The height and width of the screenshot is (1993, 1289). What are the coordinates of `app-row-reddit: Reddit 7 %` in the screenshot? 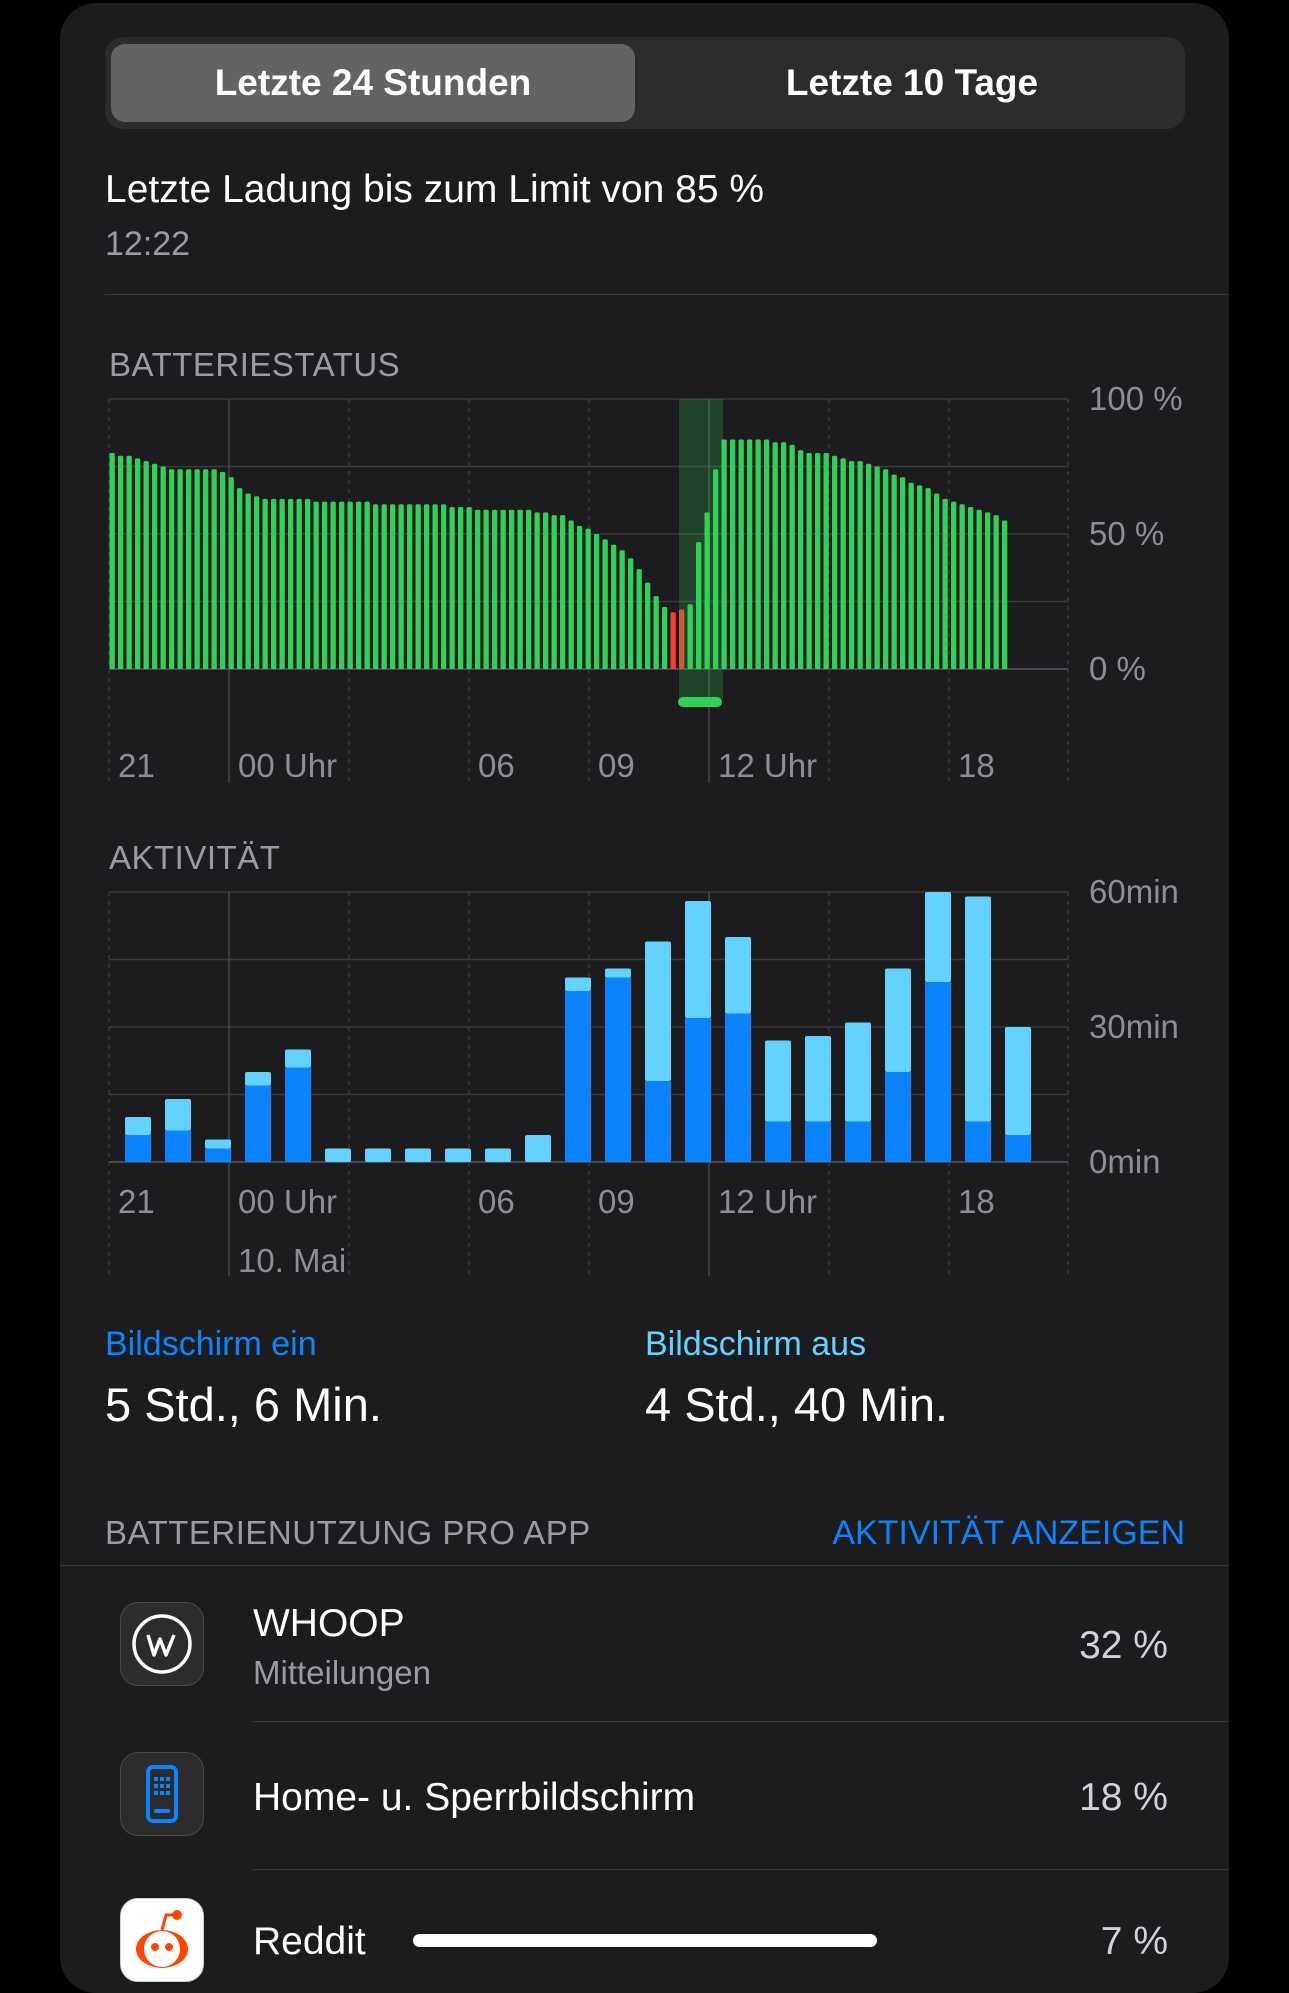 It's located at (644, 1930).